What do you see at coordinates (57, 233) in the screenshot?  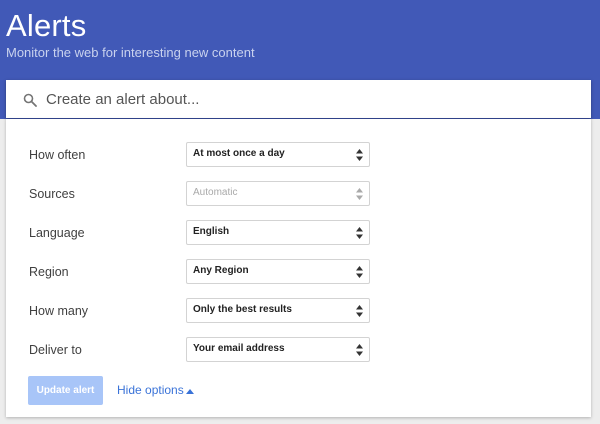 I see `language-label: Language` at bounding box center [57, 233].